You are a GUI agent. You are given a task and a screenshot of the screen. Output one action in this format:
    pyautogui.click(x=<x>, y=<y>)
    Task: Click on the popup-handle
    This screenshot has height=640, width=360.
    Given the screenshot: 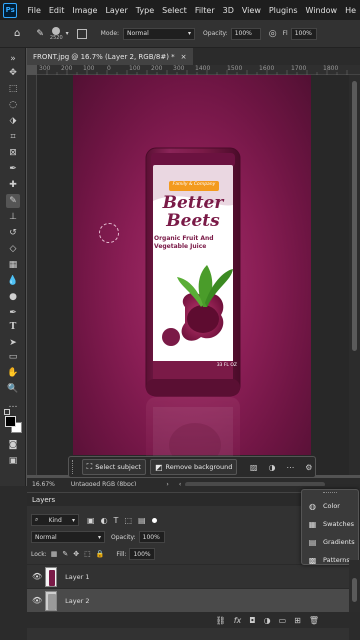 What is the action you would take?
    pyautogui.click(x=330, y=493)
    